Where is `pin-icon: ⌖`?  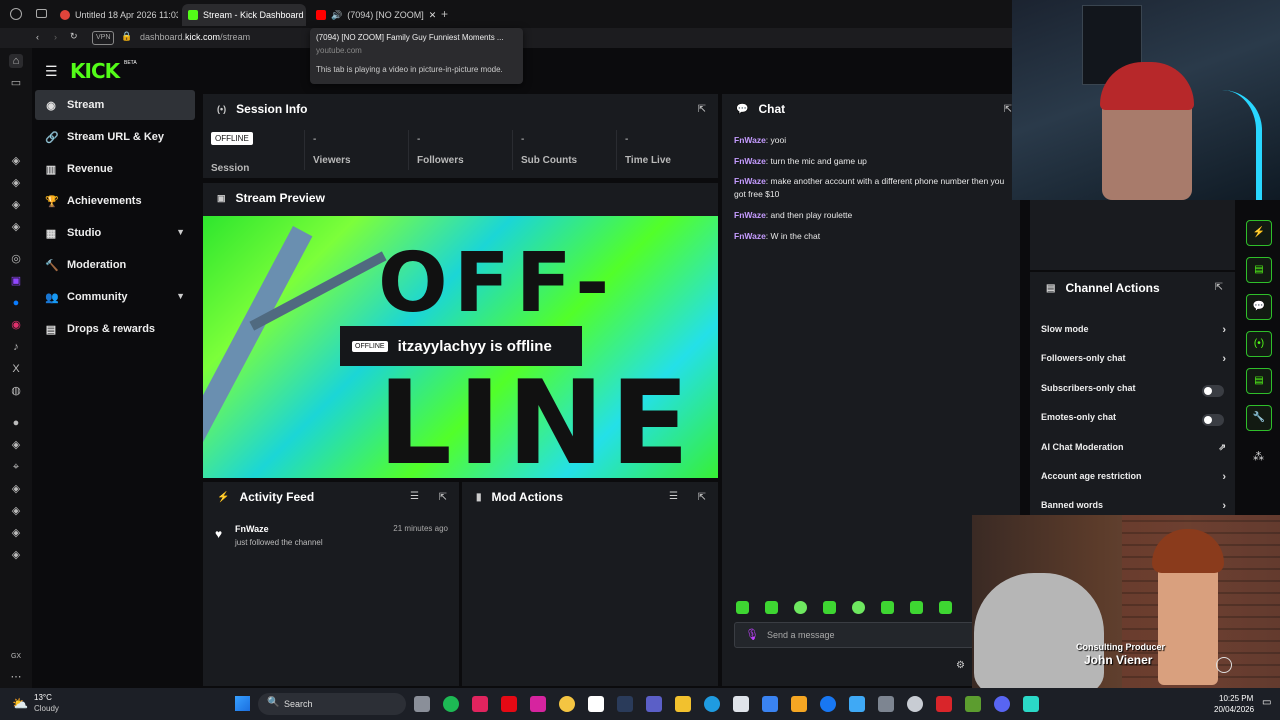 pin-icon: ⌖ is located at coordinates (16, 467).